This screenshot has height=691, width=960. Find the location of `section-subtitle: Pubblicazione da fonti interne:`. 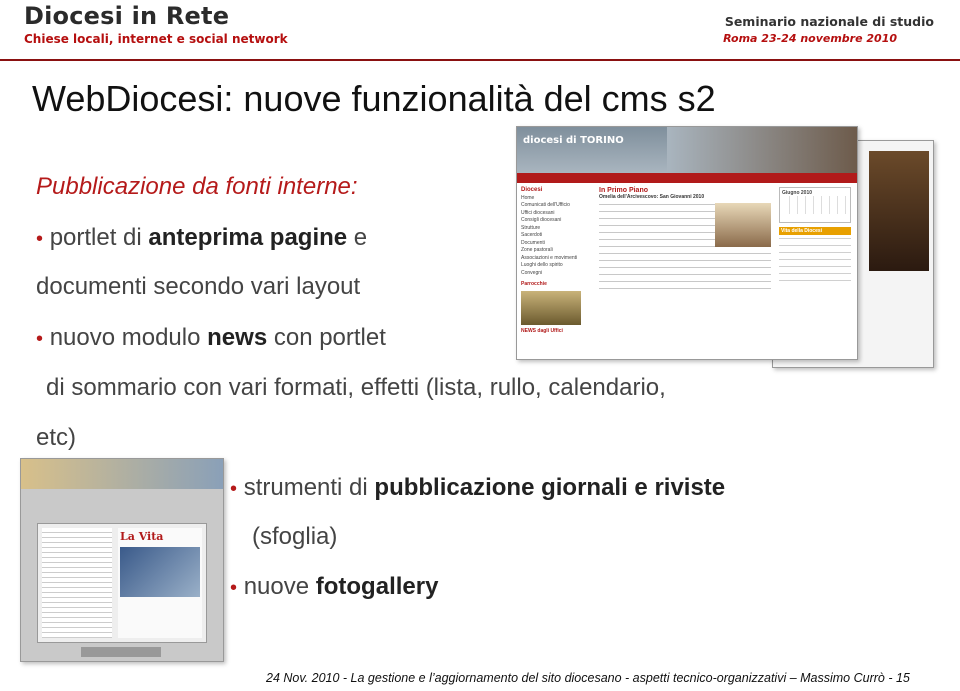

section-subtitle: Pubblicazione da fonti interne: is located at coordinates (197, 186).